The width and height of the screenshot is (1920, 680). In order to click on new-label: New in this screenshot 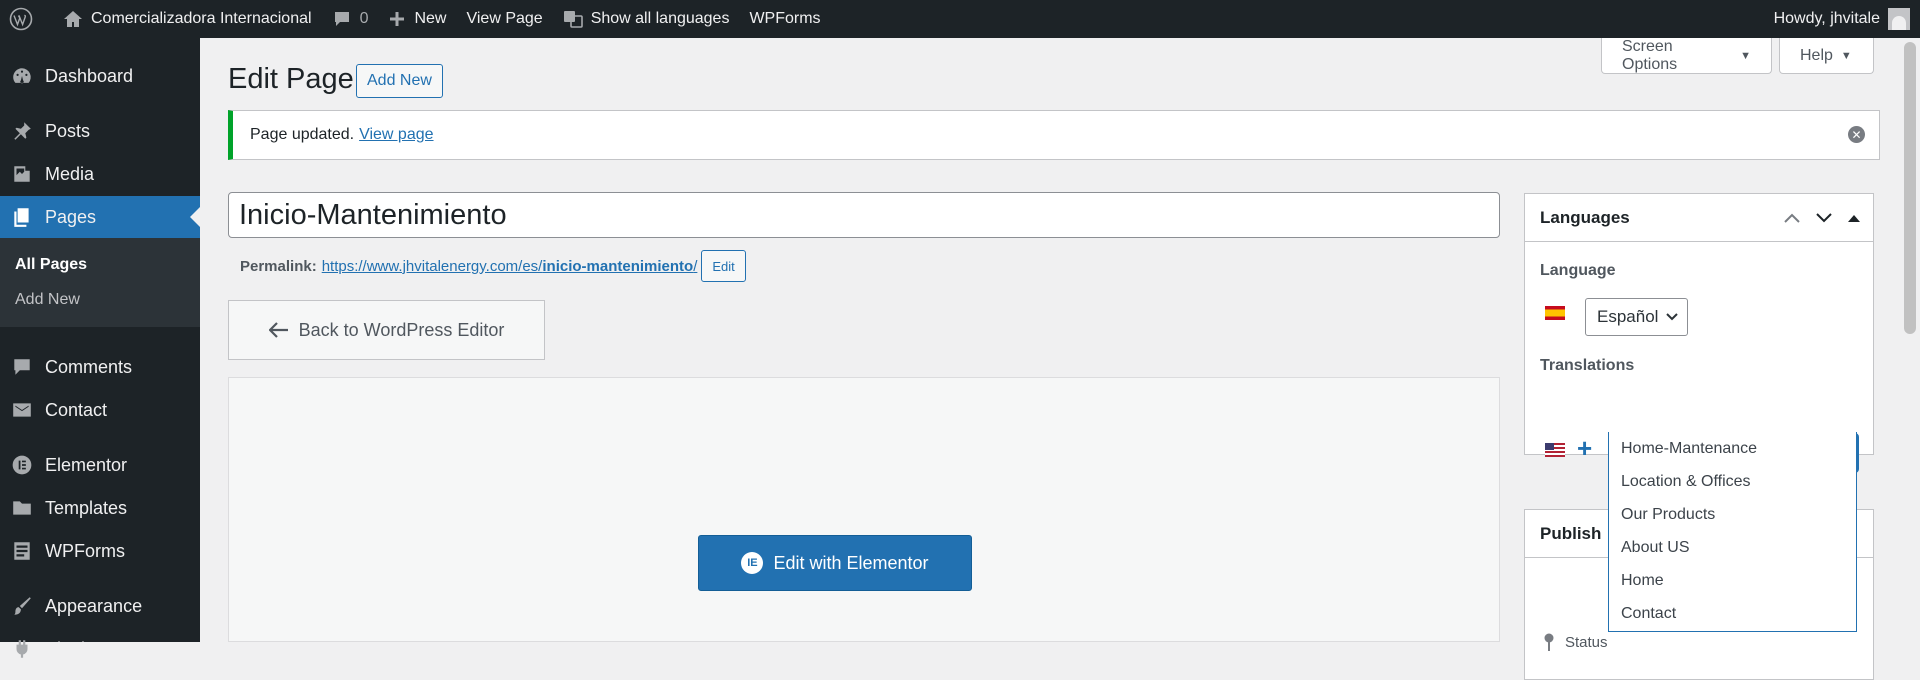, I will do `click(430, 18)`.